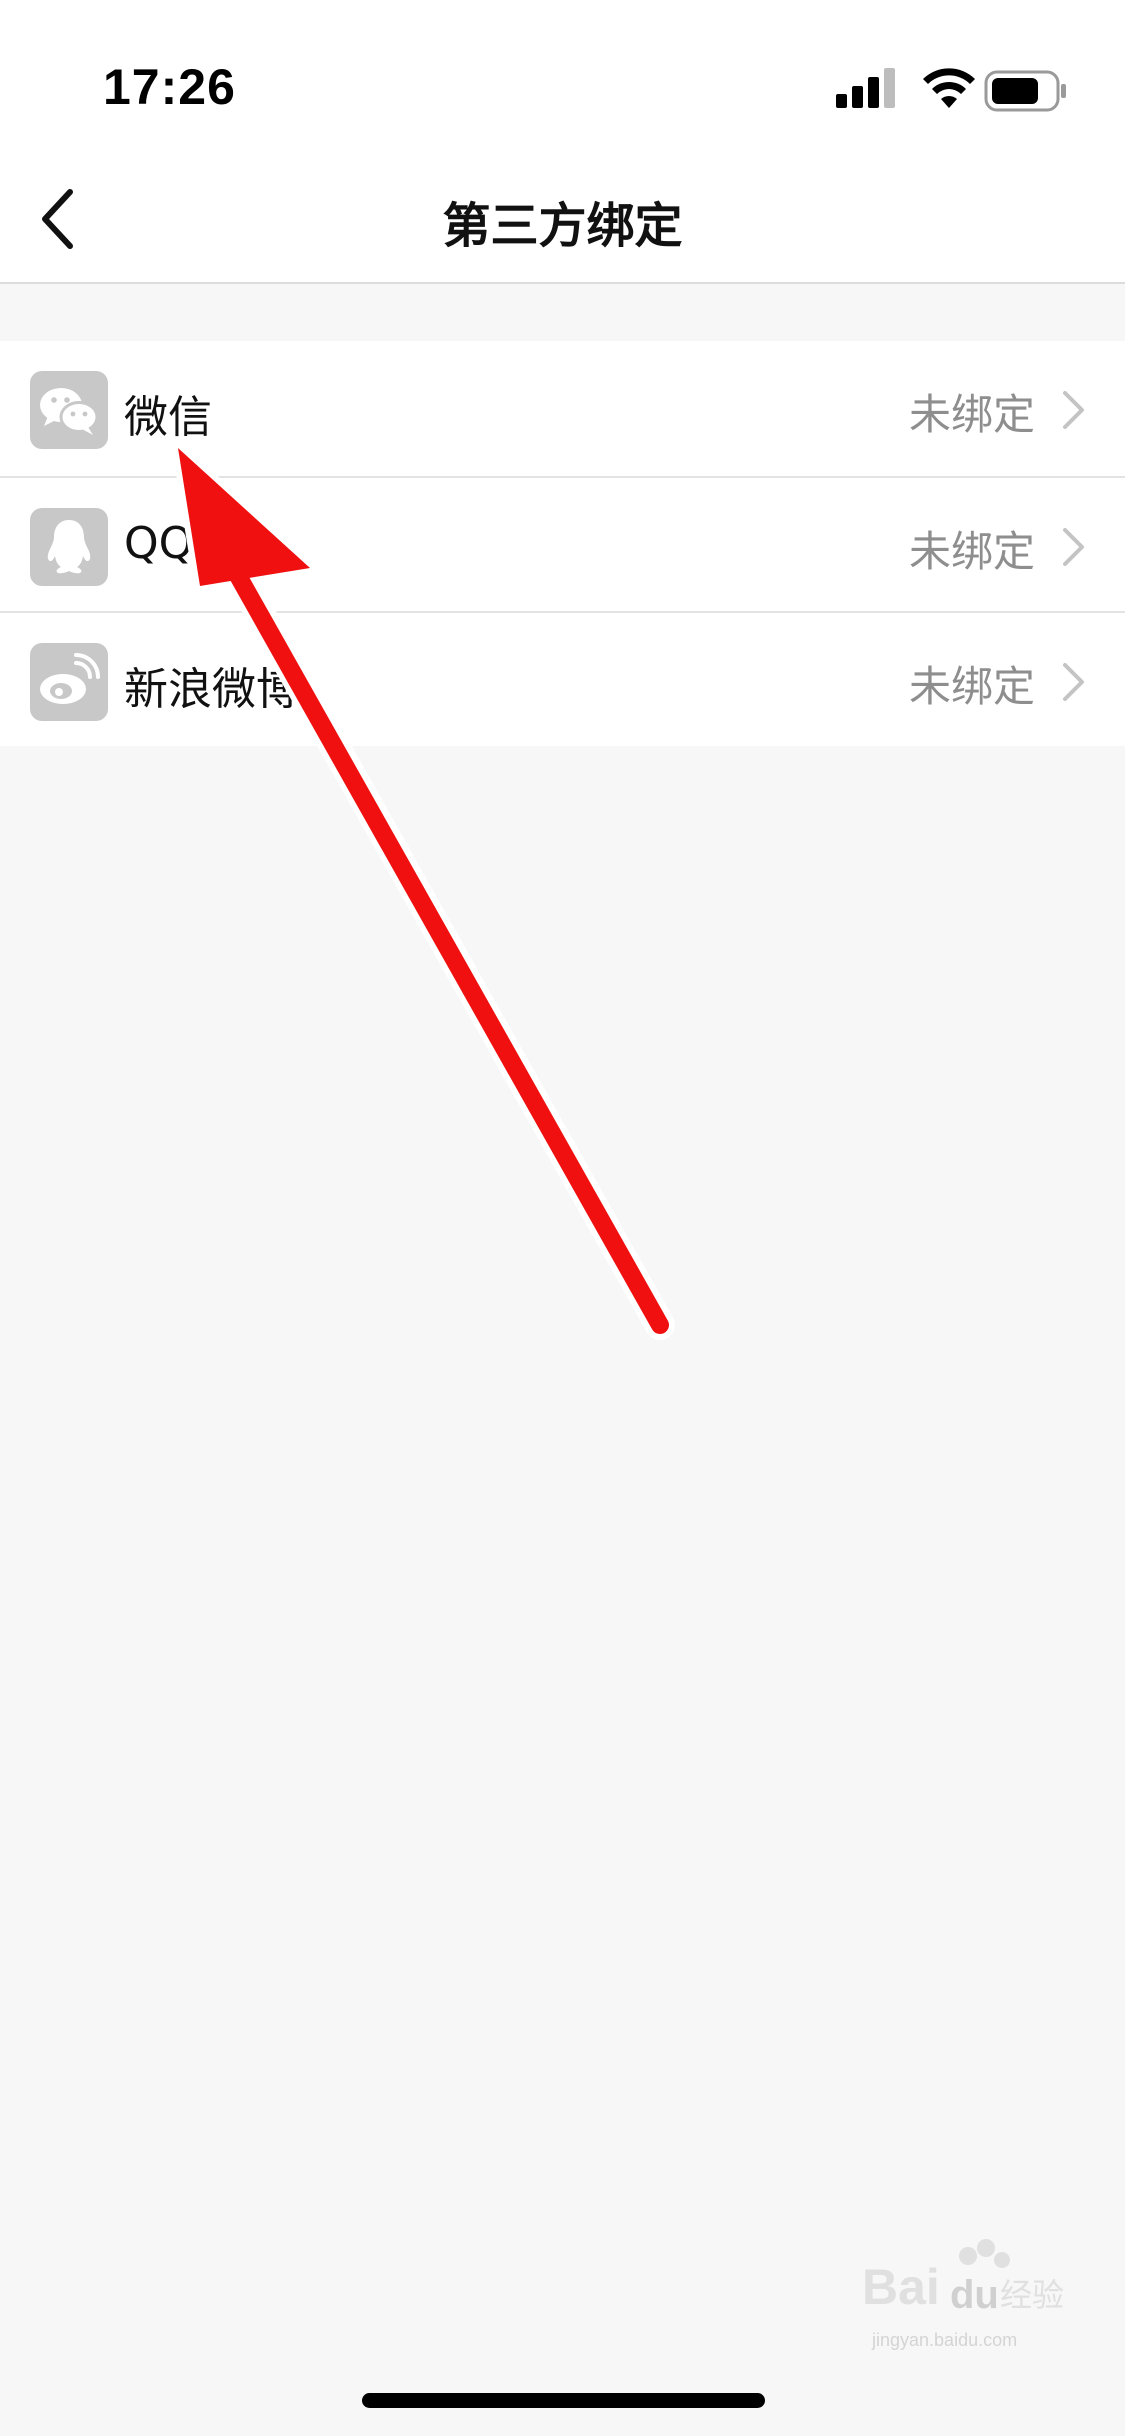  What do you see at coordinates (949, 88) in the screenshot?
I see `wifi-icon` at bounding box center [949, 88].